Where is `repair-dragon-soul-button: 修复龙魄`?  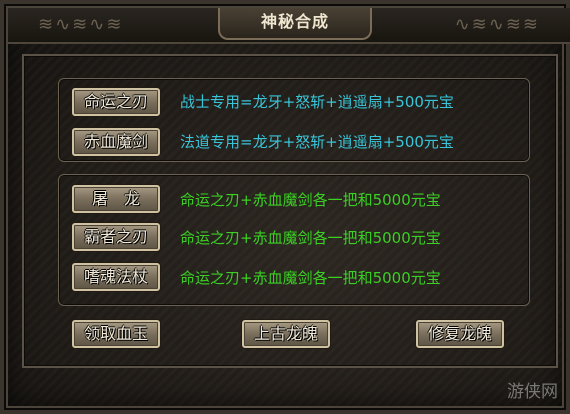 repair-dragon-soul-button: 修复龙魄 is located at coordinates (460, 334).